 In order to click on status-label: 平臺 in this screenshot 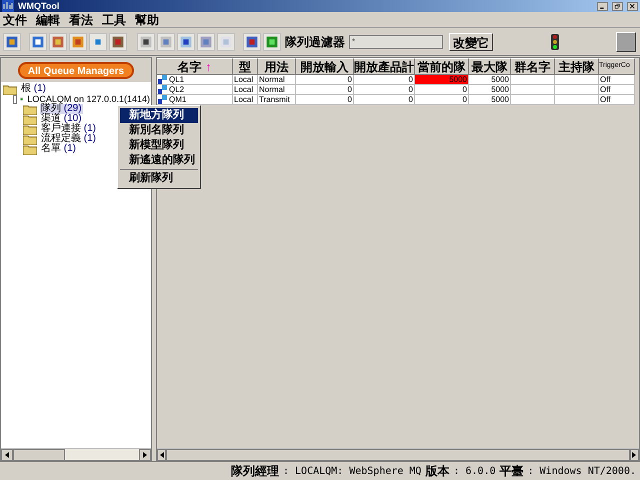, I will do `click(512, 471)`.